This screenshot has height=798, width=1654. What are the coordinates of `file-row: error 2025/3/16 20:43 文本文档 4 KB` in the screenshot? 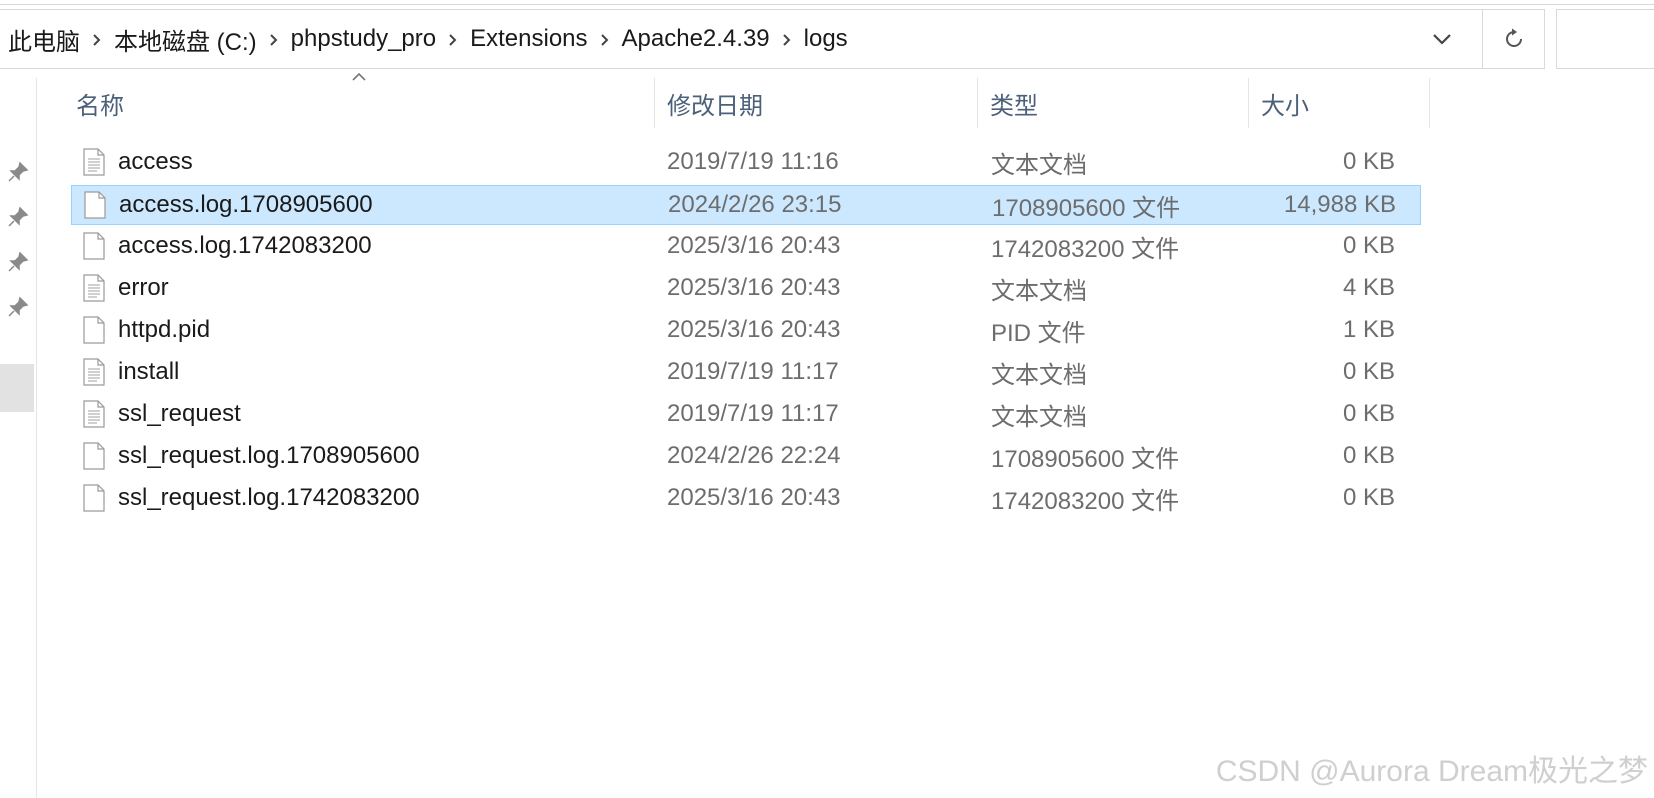 It's located at (746, 289).